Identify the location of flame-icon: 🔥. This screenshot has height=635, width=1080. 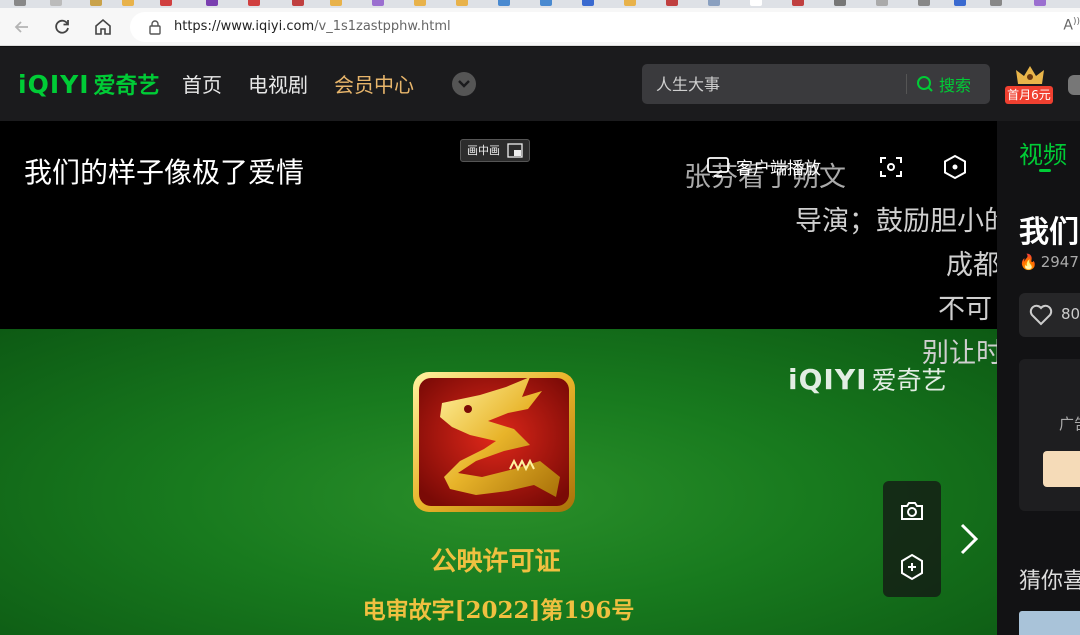
(1028, 262).